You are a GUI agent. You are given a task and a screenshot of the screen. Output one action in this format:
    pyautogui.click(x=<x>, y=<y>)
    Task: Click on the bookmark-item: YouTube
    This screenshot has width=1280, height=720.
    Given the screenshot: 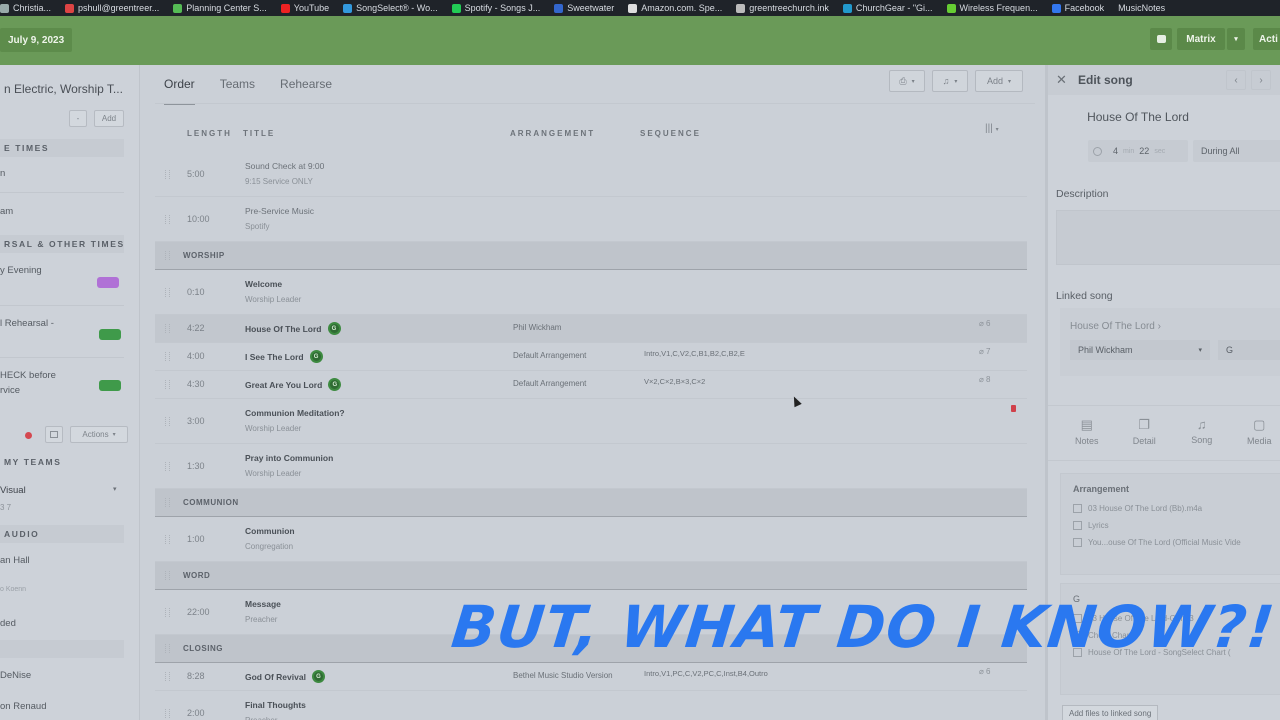 What is the action you would take?
    pyautogui.click(x=304, y=8)
    